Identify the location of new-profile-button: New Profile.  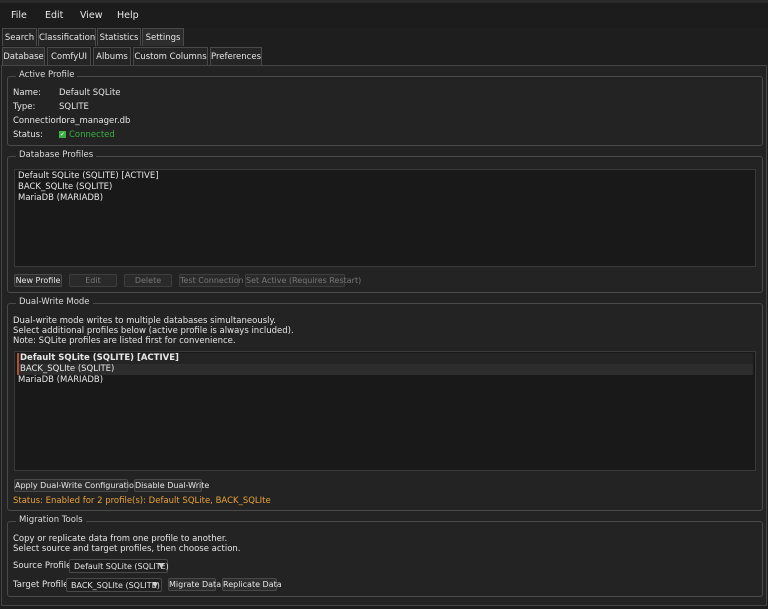
(38, 280).